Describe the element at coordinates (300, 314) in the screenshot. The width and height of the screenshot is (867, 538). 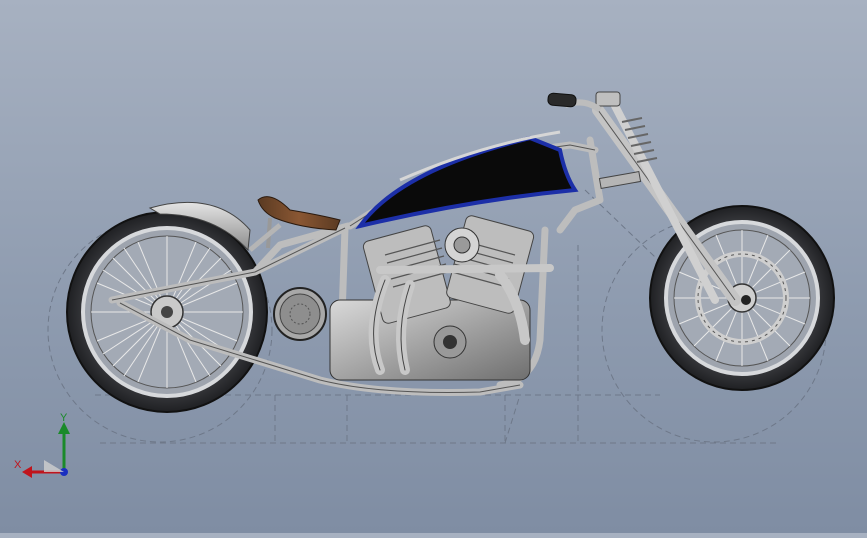
I see `air-cleaner` at that location.